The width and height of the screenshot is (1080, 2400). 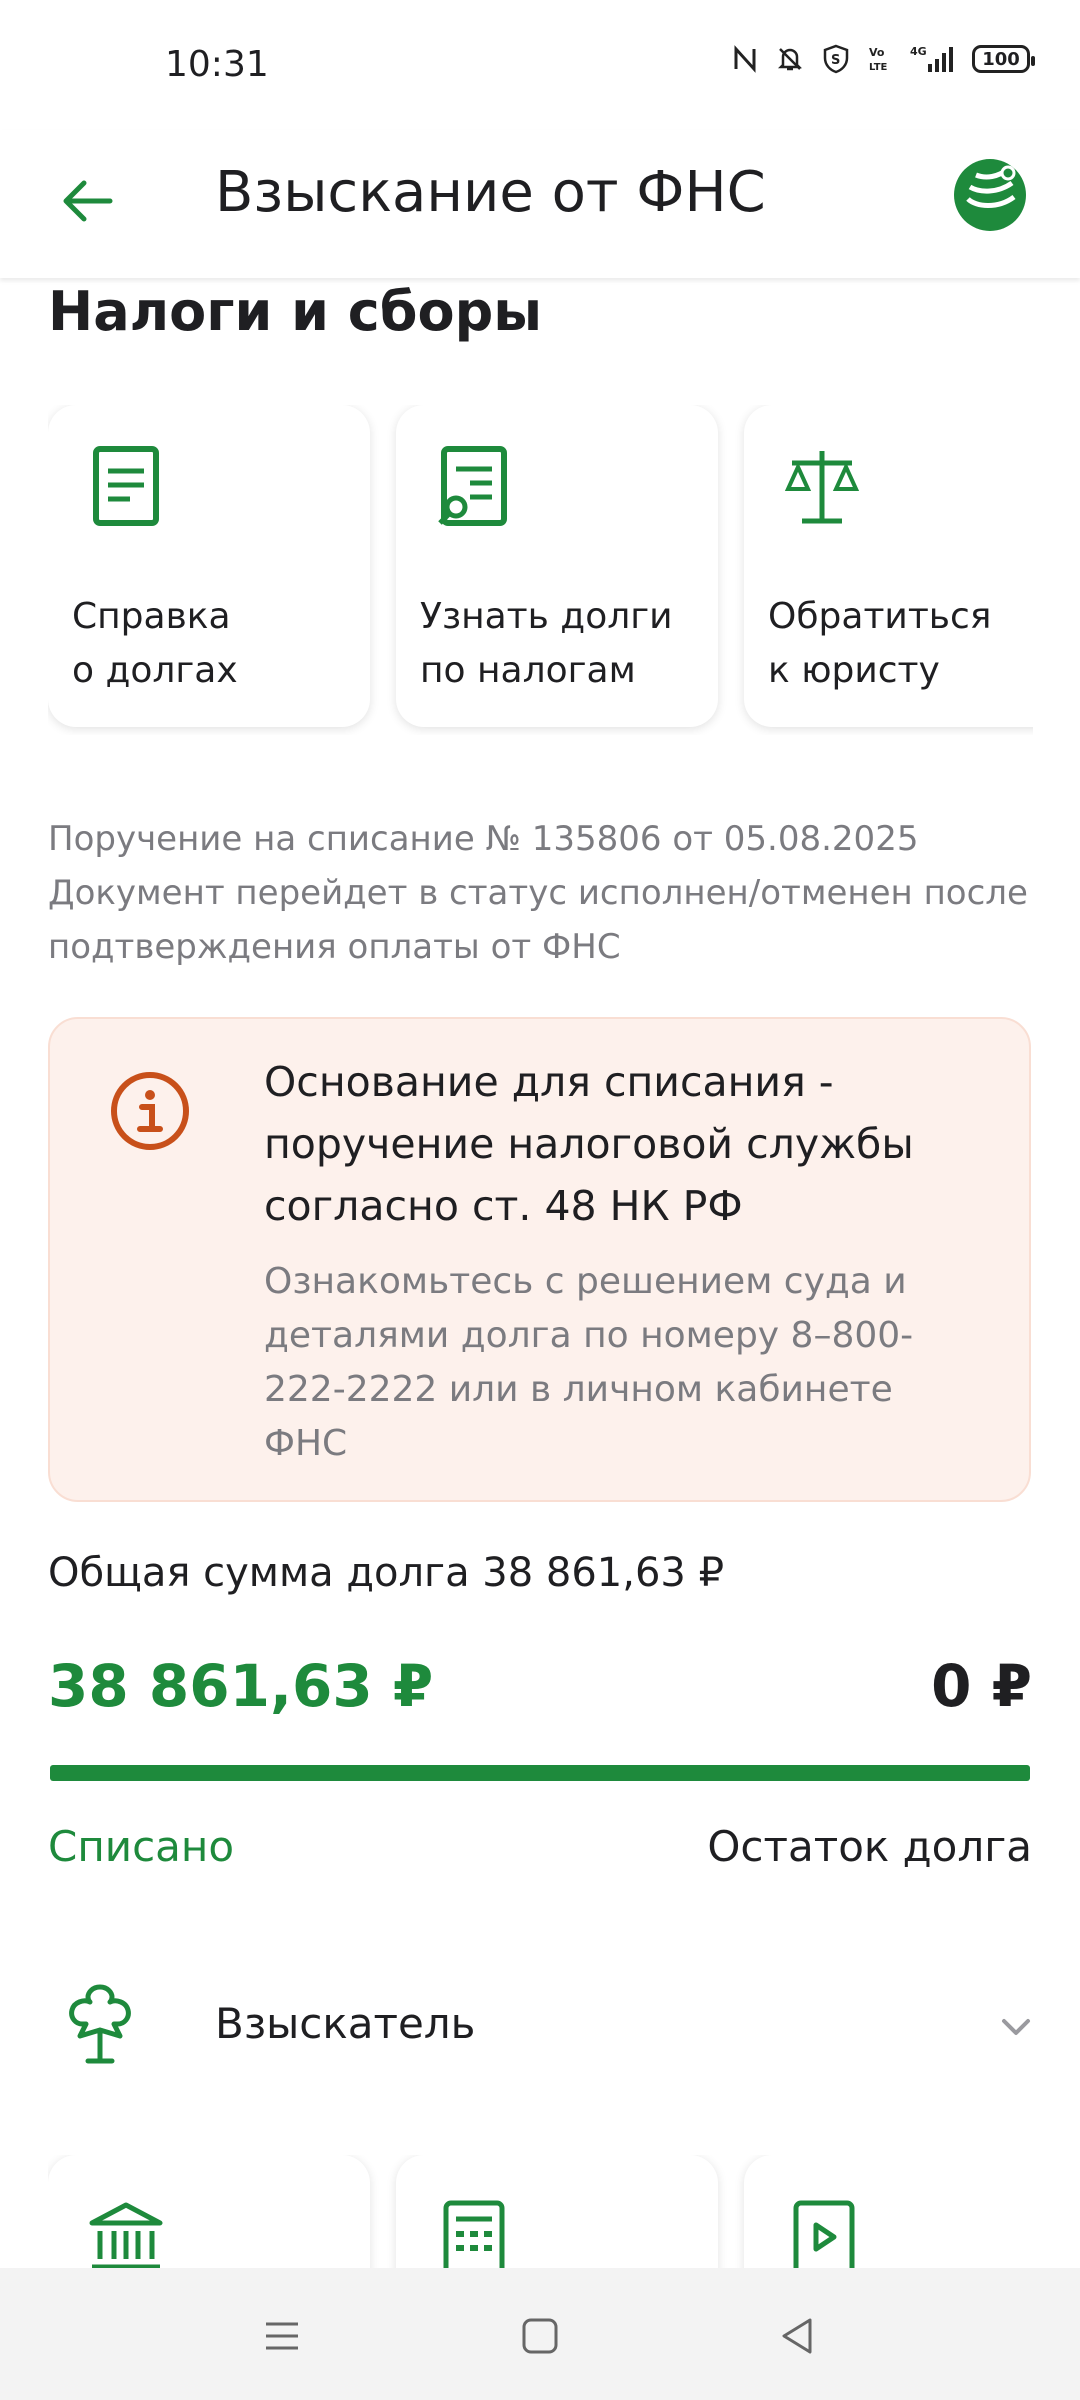 What do you see at coordinates (141, 1846) in the screenshot?
I see `paid-label: Списано` at bounding box center [141, 1846].